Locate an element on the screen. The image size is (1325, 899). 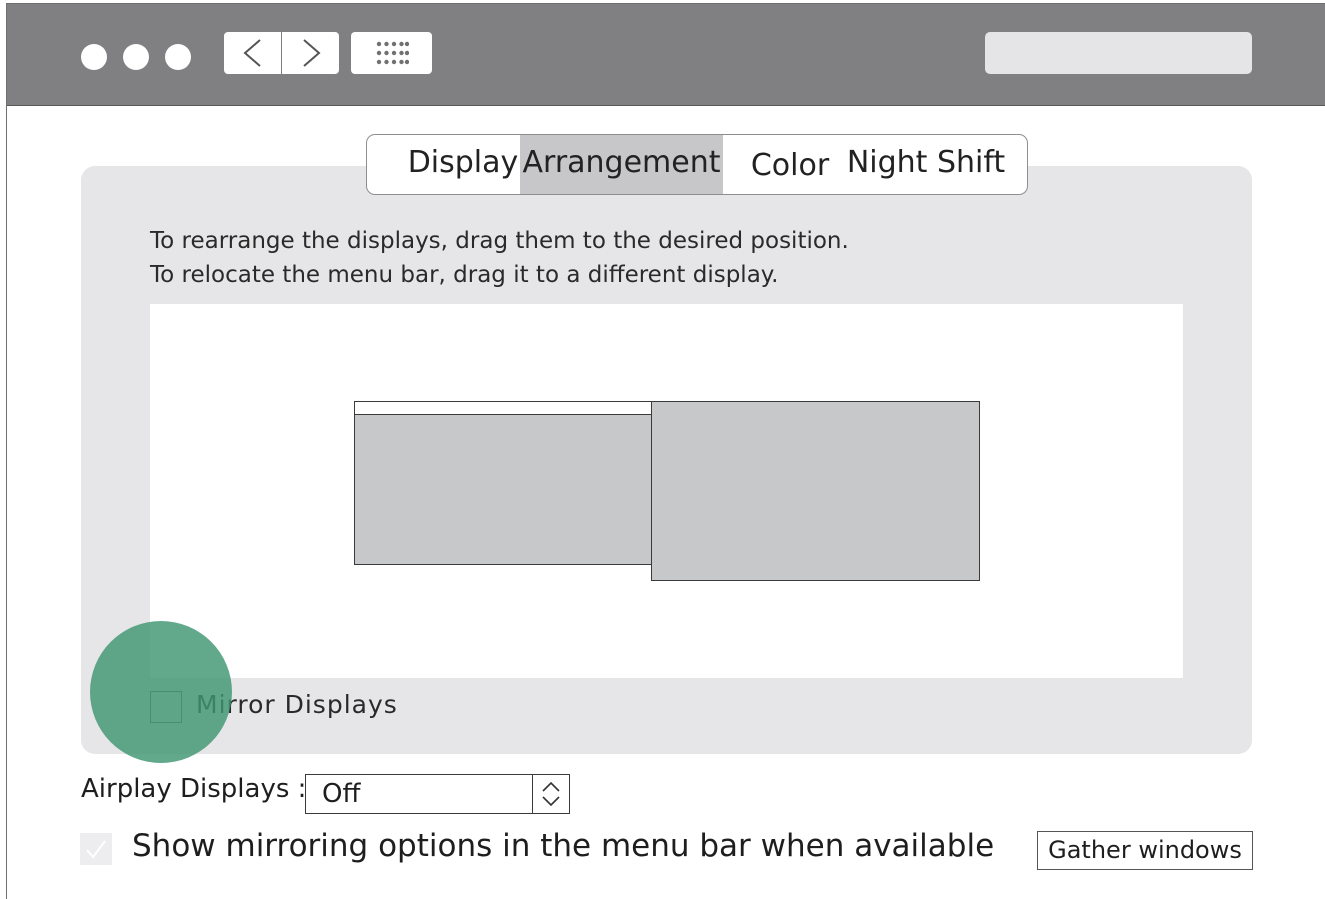
tab-color: Color is located at coordinates (790, 166).